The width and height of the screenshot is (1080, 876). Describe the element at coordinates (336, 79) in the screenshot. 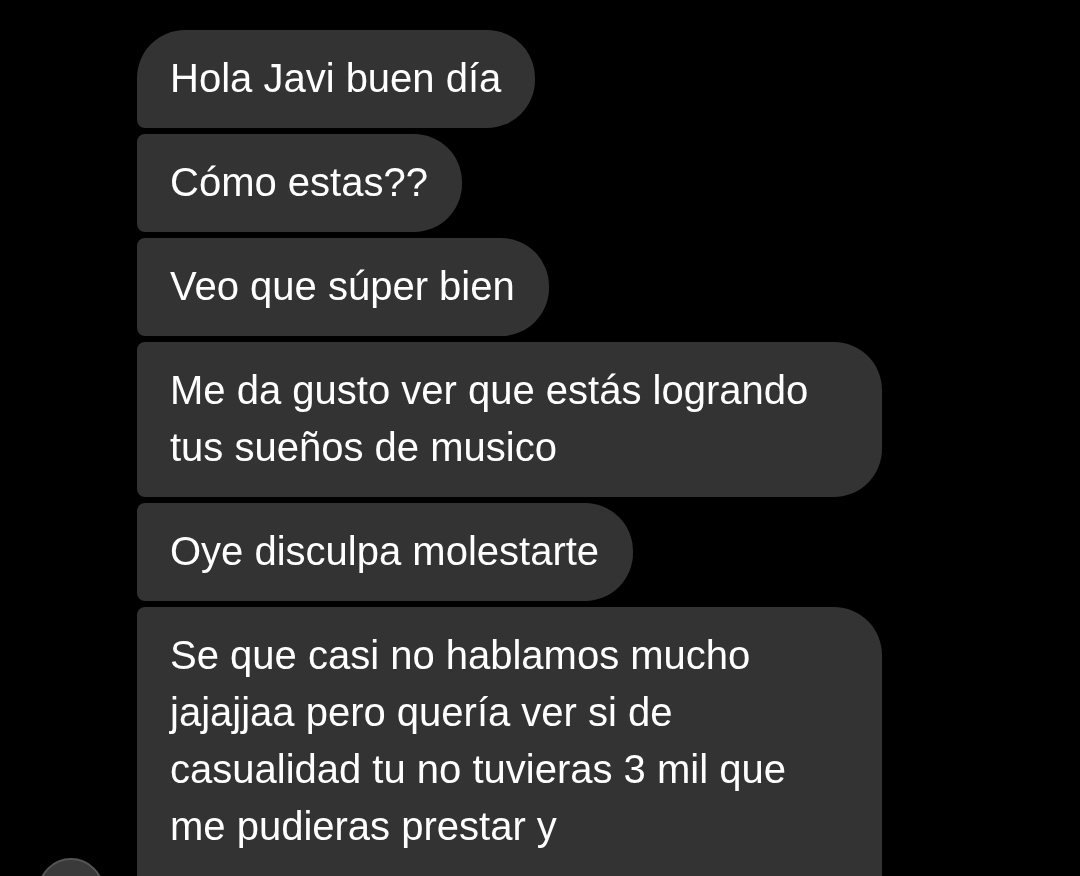

I see `message-bubble: Hola Javi buen día` at that location.